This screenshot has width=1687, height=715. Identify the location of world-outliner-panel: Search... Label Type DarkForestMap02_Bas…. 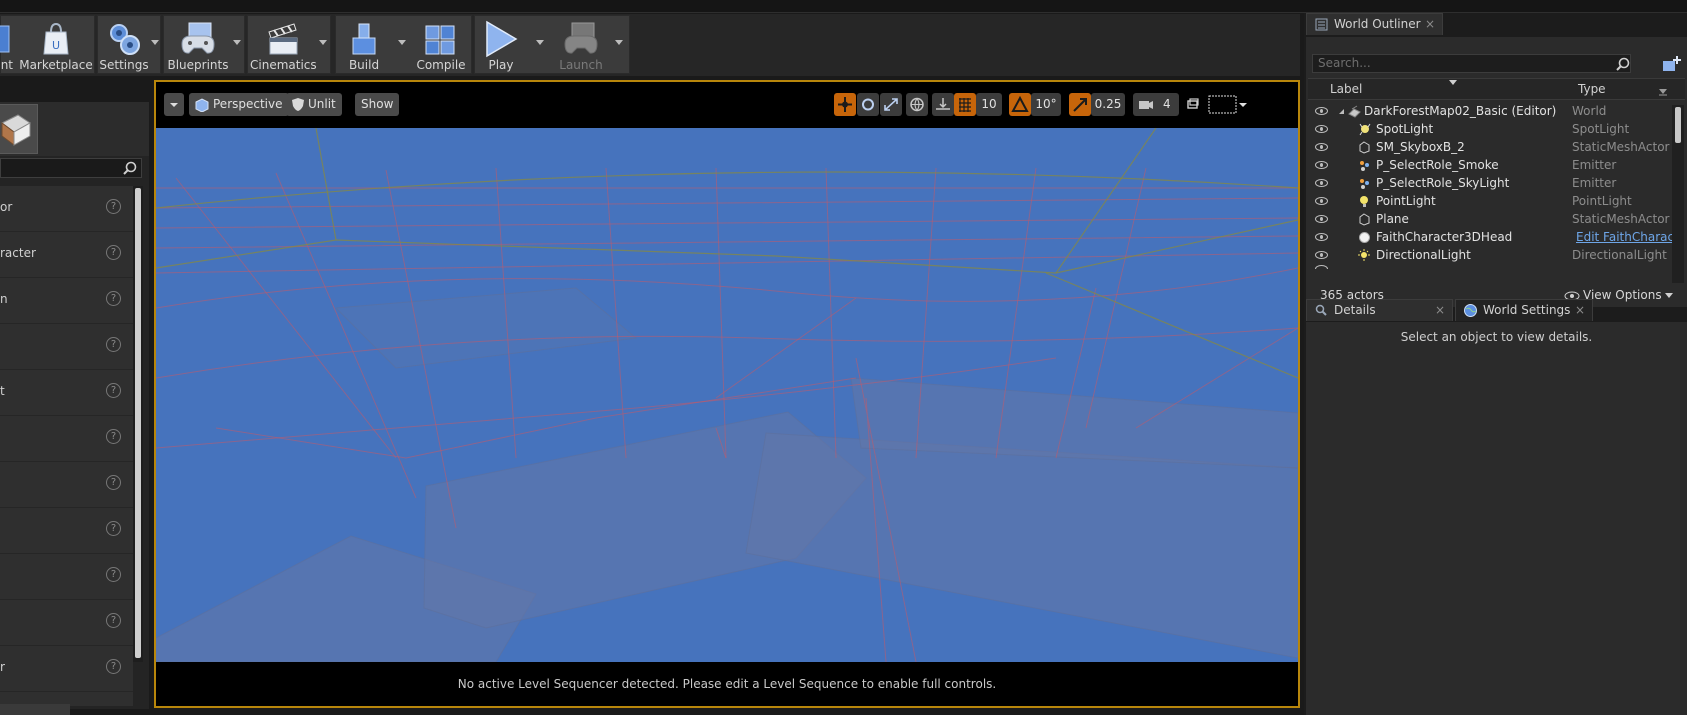
(1496, 172).